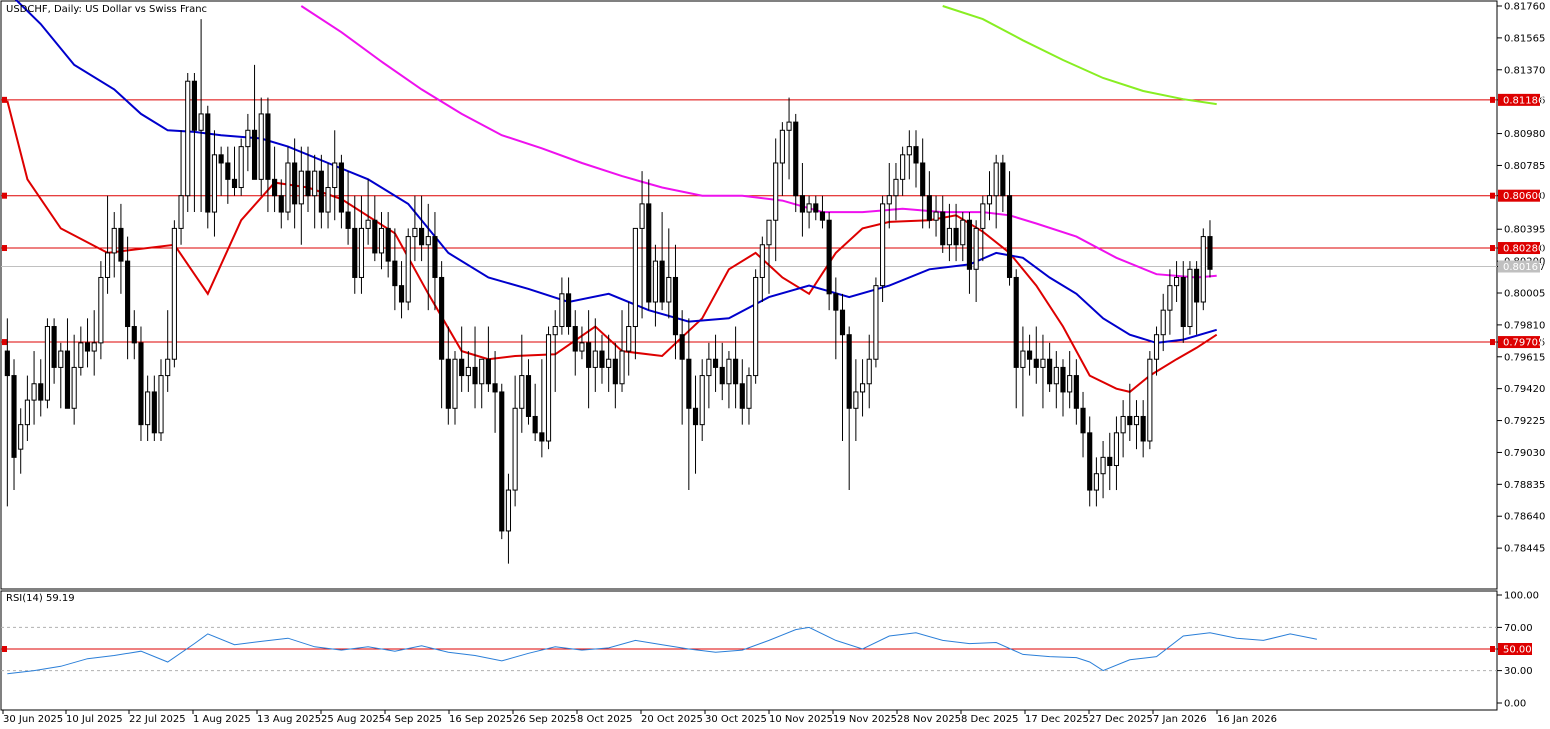 Image resolution: width=1550 pixels, height=729 pixels. I want to click on price-tick-label: 0.81760, so click(1524, 7).